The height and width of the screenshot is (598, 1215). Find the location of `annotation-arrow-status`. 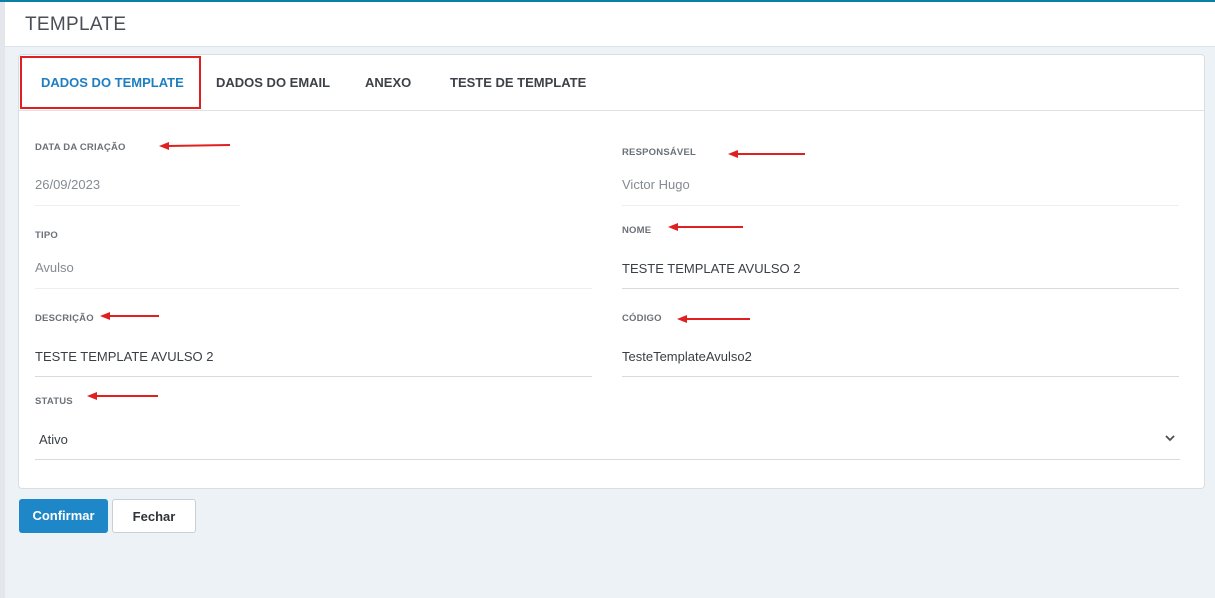

annotation-arrow-status is located at coordinates (123, 396).